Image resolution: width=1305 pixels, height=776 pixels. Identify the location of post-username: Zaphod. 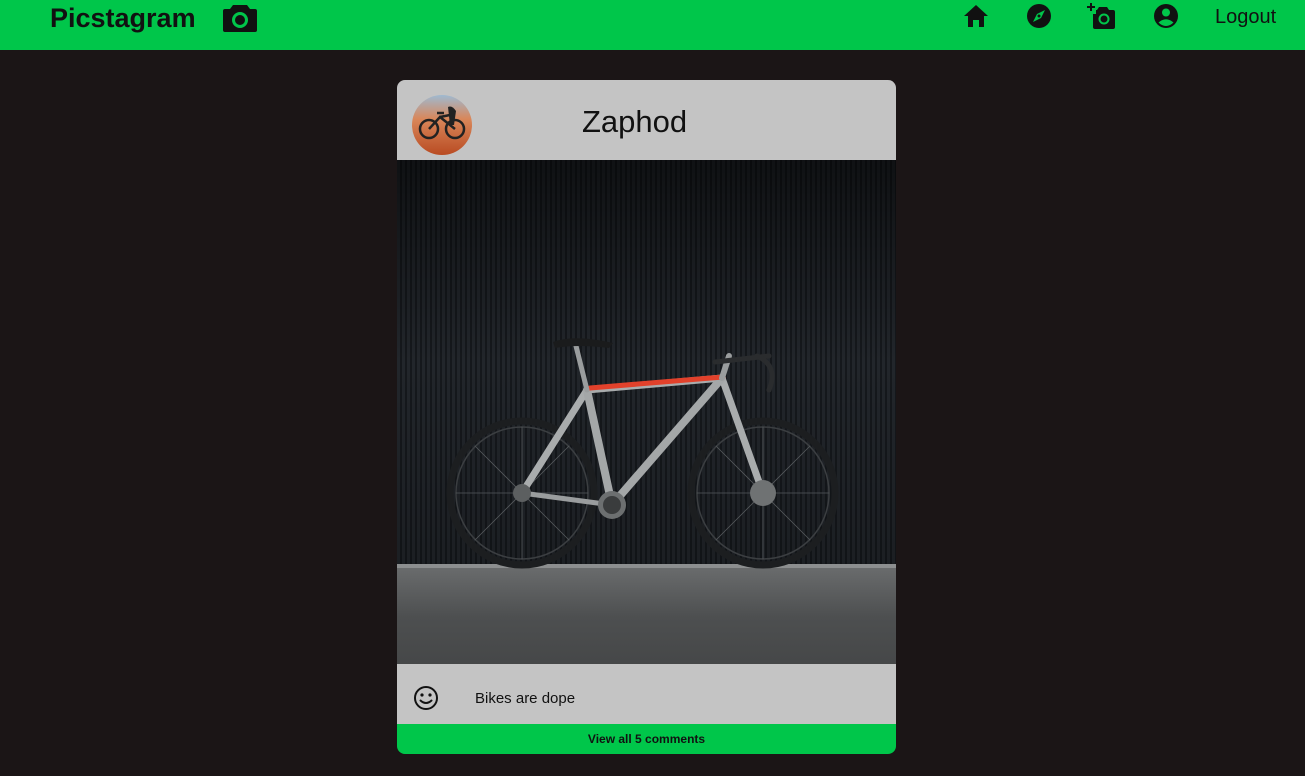
(634, 122).